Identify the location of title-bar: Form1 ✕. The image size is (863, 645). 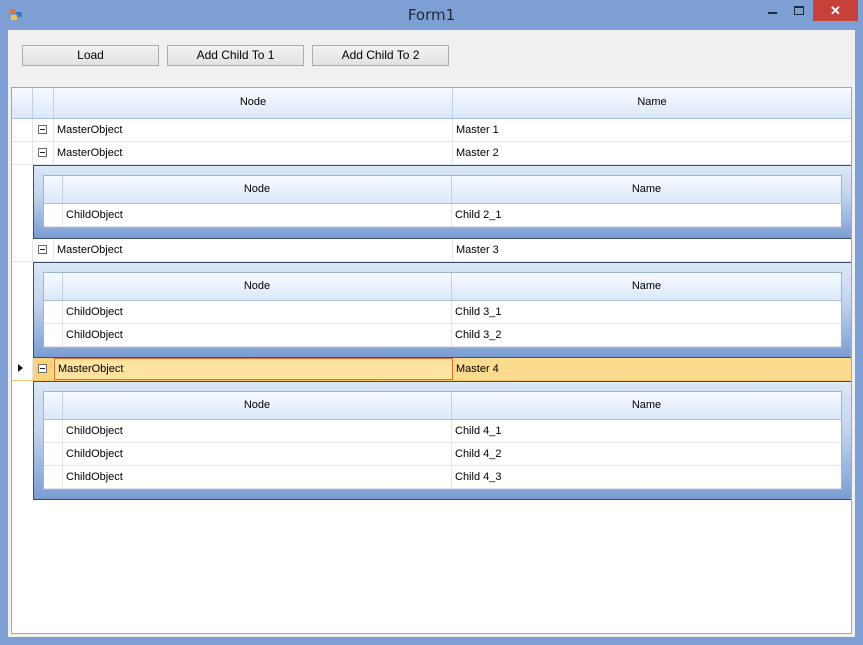
(431, 15).